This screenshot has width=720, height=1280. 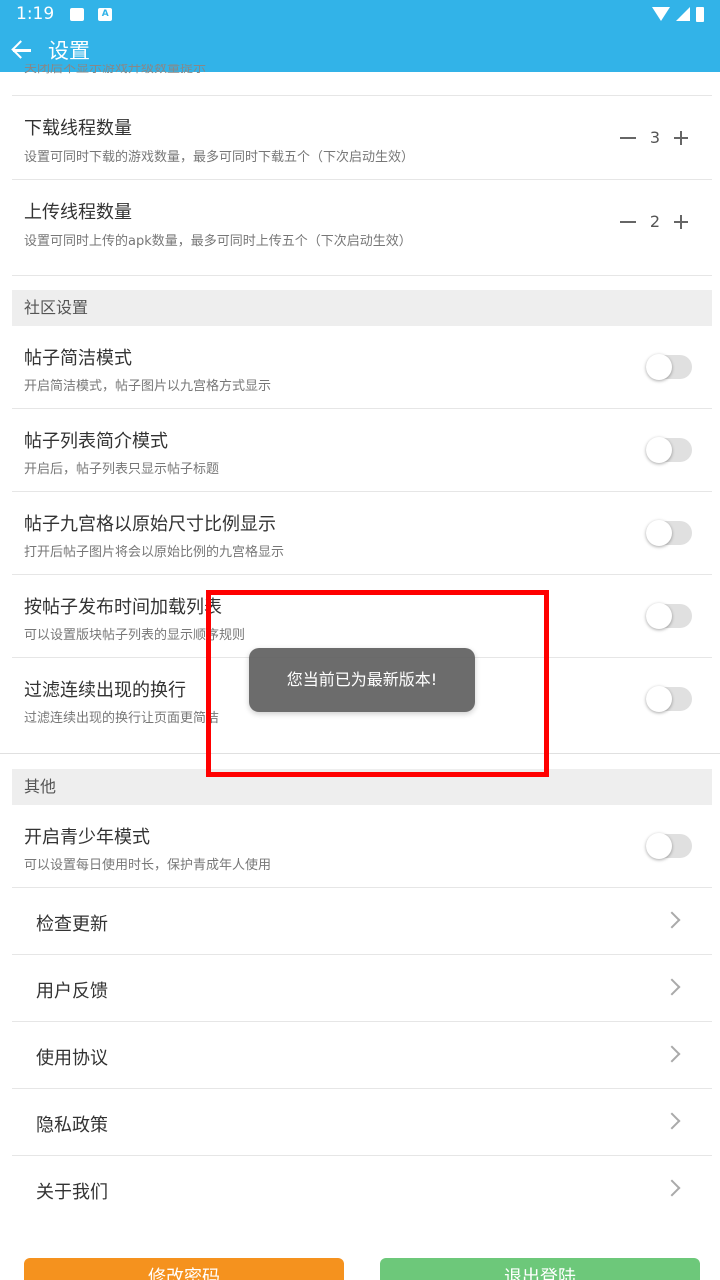 I want to click on nav-item-label: 关于我们, so click(x=72, y=1192).